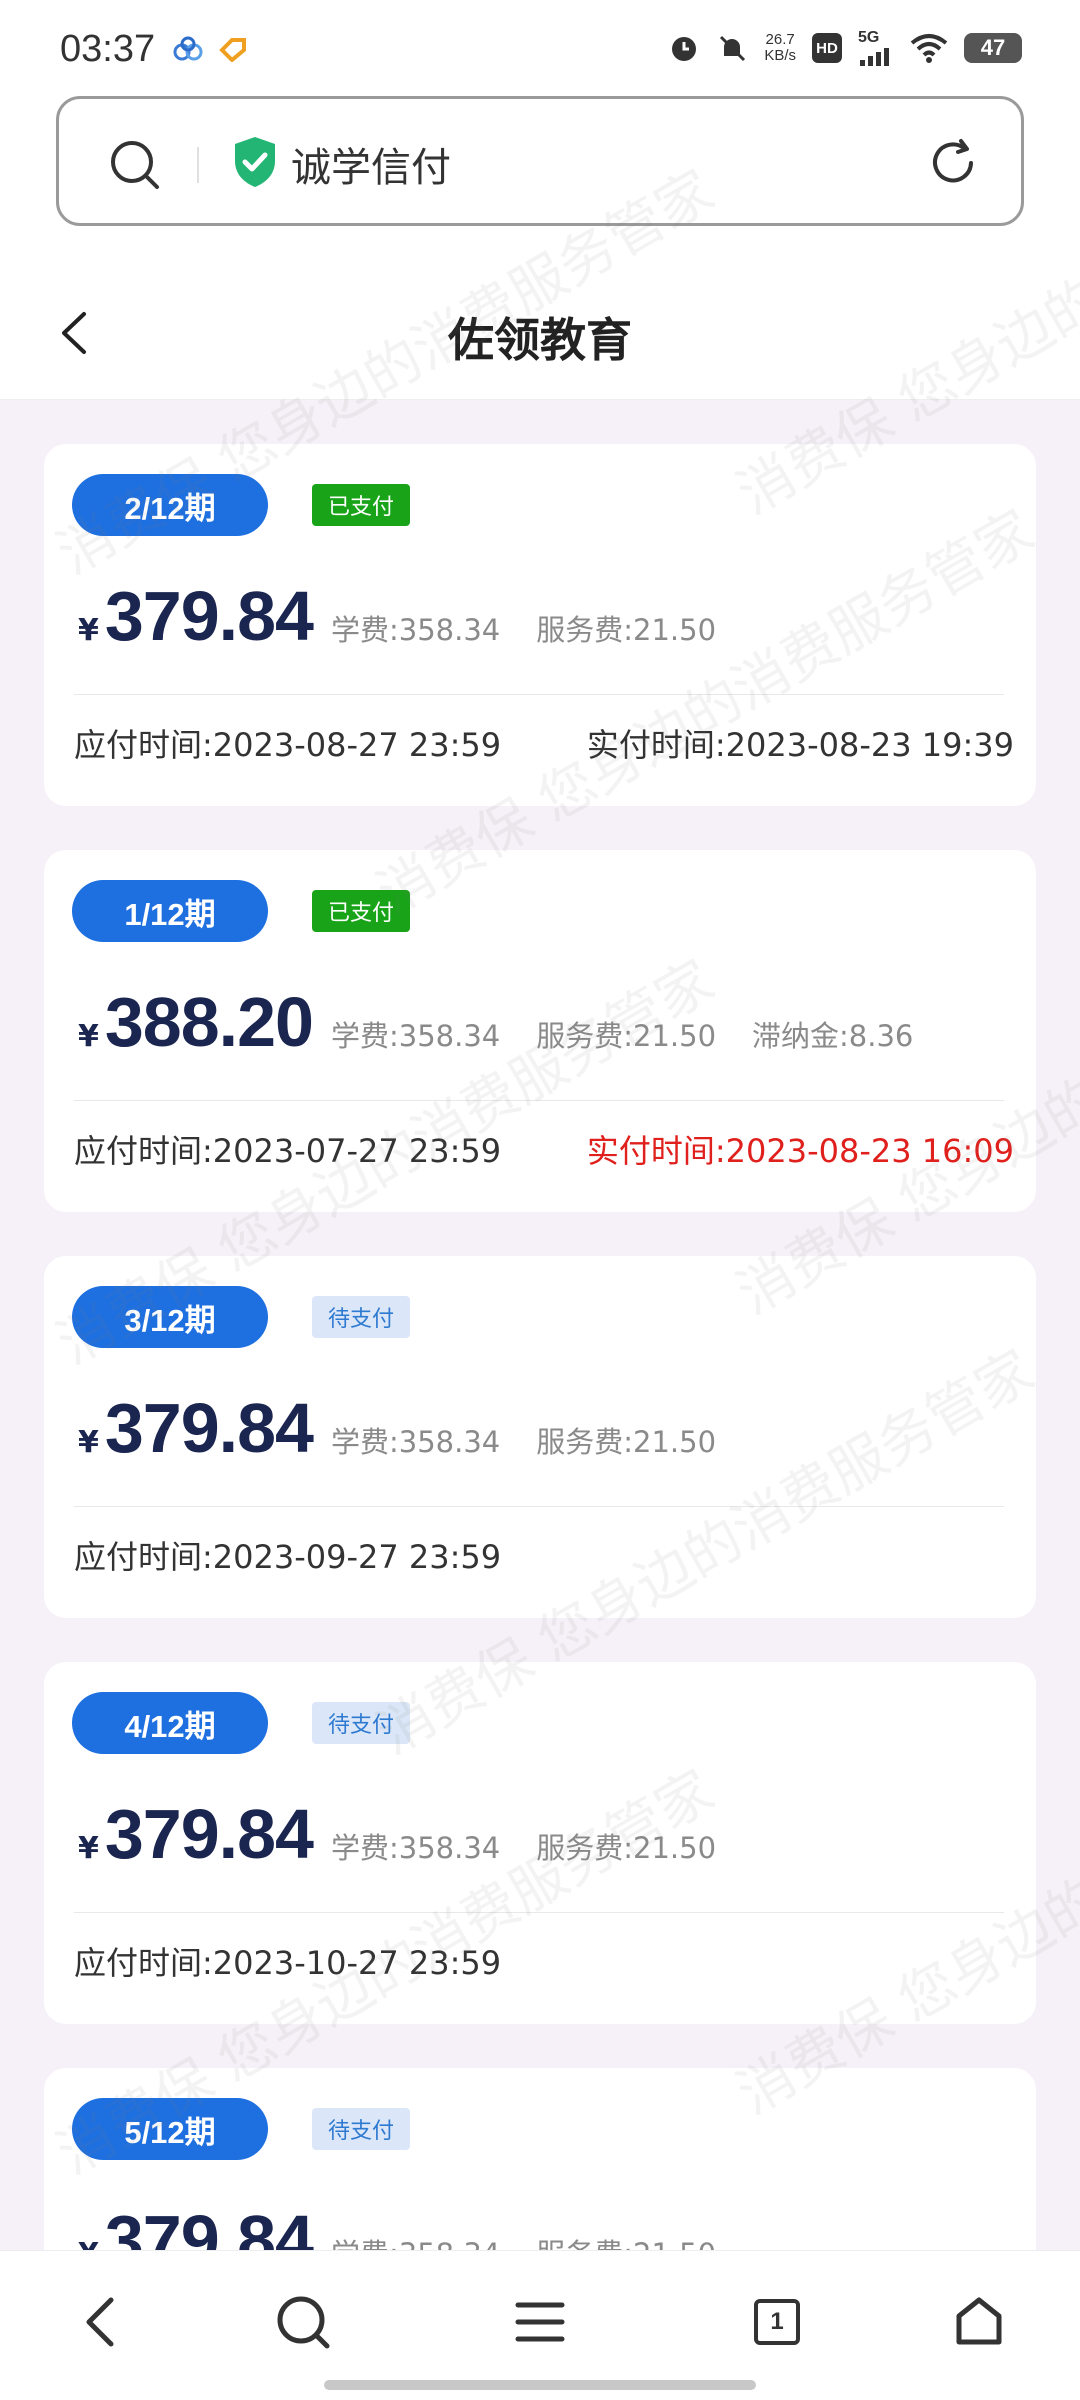  I want to click on late-fee: 滞纳金:8.36, so click(833, 1036).